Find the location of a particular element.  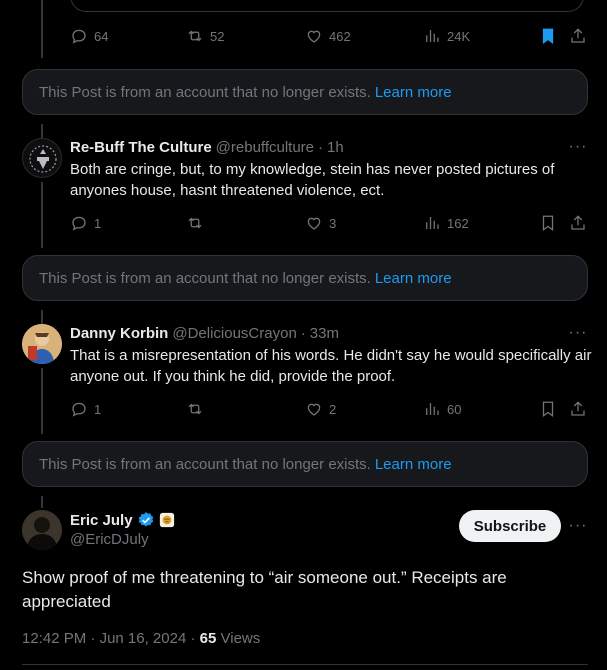

user-handle: @rebuffculture is located at coordinates (265, 147).